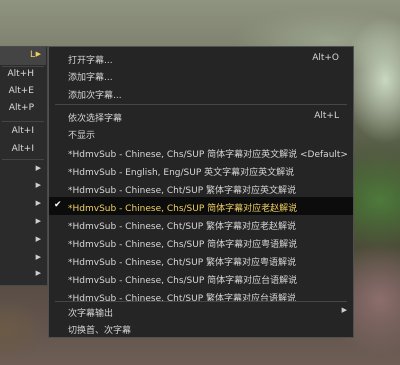  What do you see at coordinates (201, 328) in the screenshot?
I see `swap-subtitles-item: 切换首、次字幕` at bounding box center [201, 328].